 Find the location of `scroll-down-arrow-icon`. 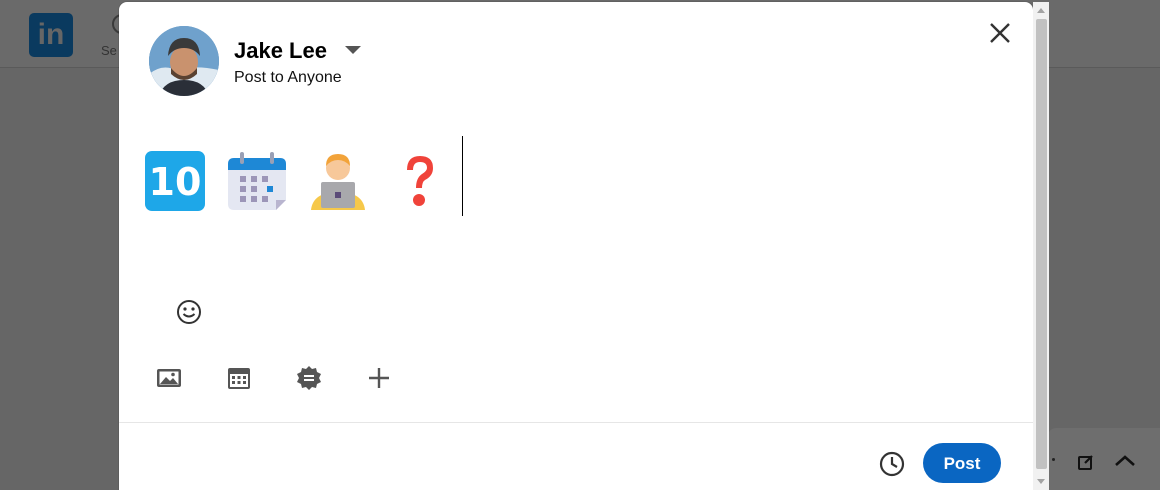

scroll-down-arrow-icon is located at coordinates (1041, 481).